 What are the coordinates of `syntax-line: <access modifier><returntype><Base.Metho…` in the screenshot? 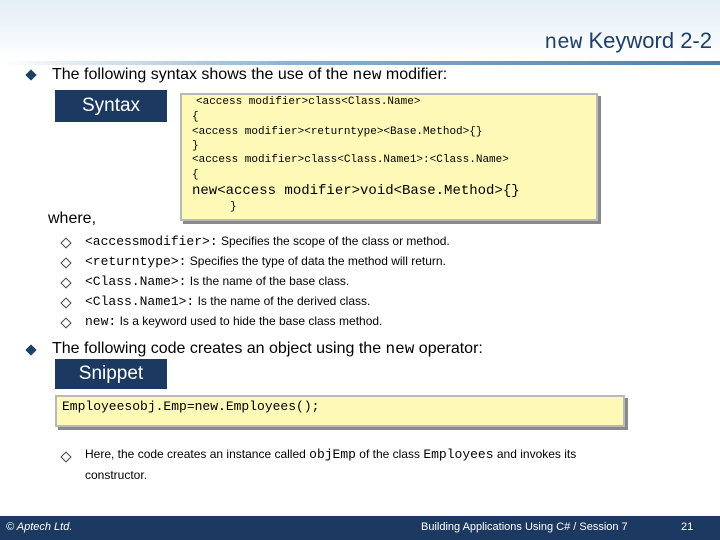 It's located at (337, 132).